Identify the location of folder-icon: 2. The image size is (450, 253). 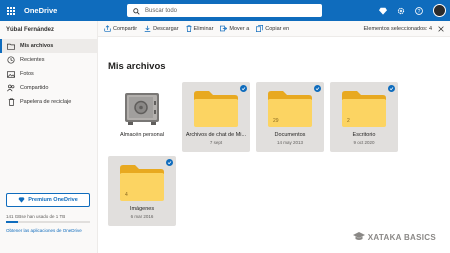
(364, 109).